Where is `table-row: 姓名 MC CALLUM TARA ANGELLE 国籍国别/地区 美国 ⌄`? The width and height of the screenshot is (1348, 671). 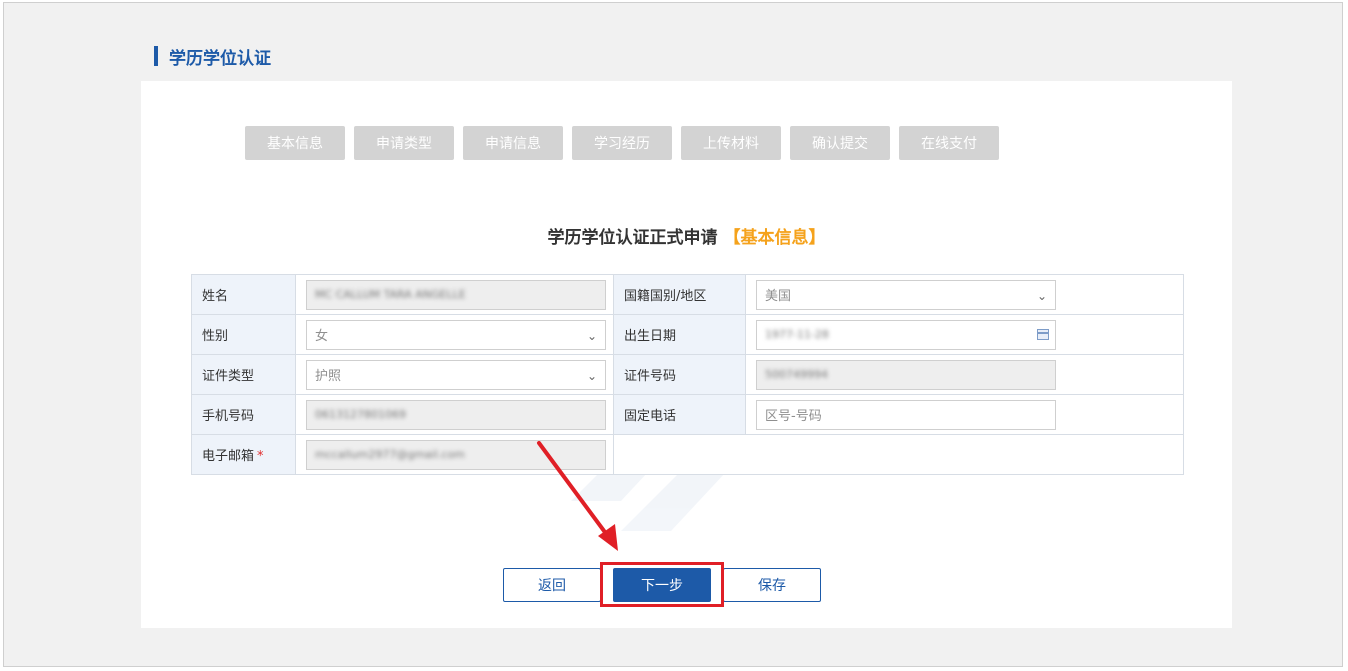
table-row: 姓名 MC CALLUM TARA ANGELLE 国籍国别/地区 美国 ⌄ is located at coordinates (687, 294).